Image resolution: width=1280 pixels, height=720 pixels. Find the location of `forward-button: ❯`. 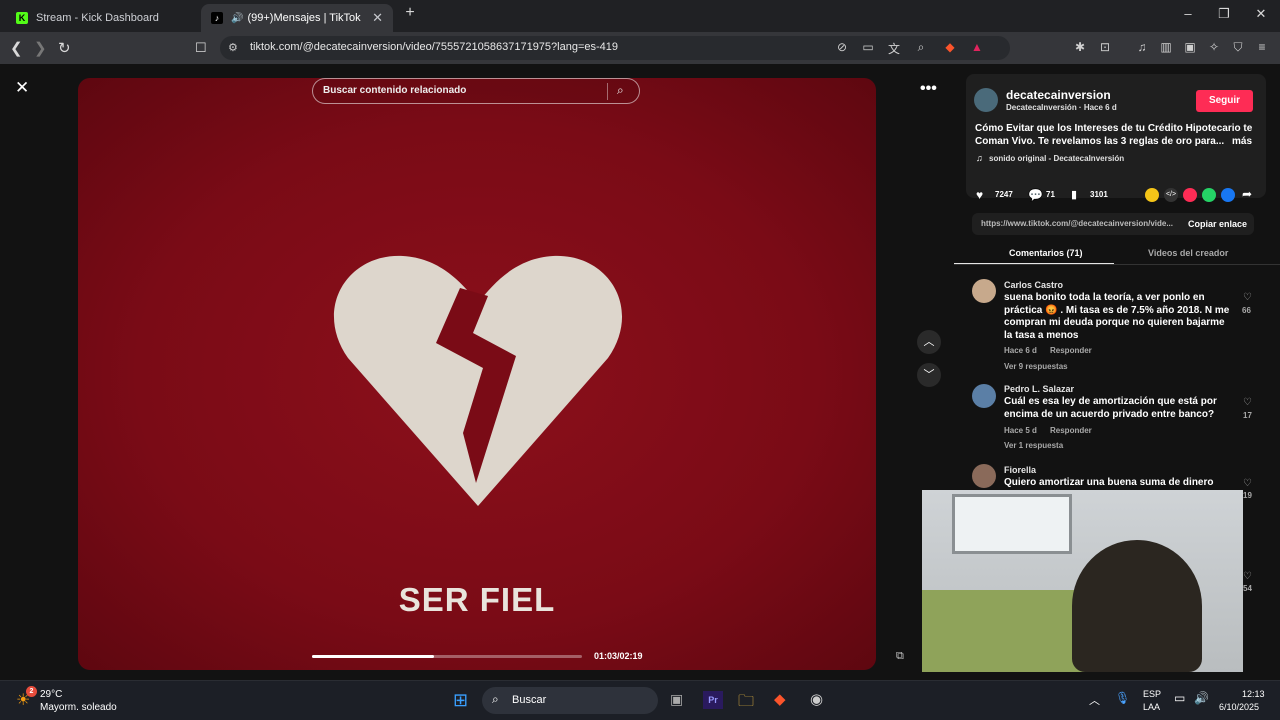

forward-button: ❯ is located at coordinates (40, 48).